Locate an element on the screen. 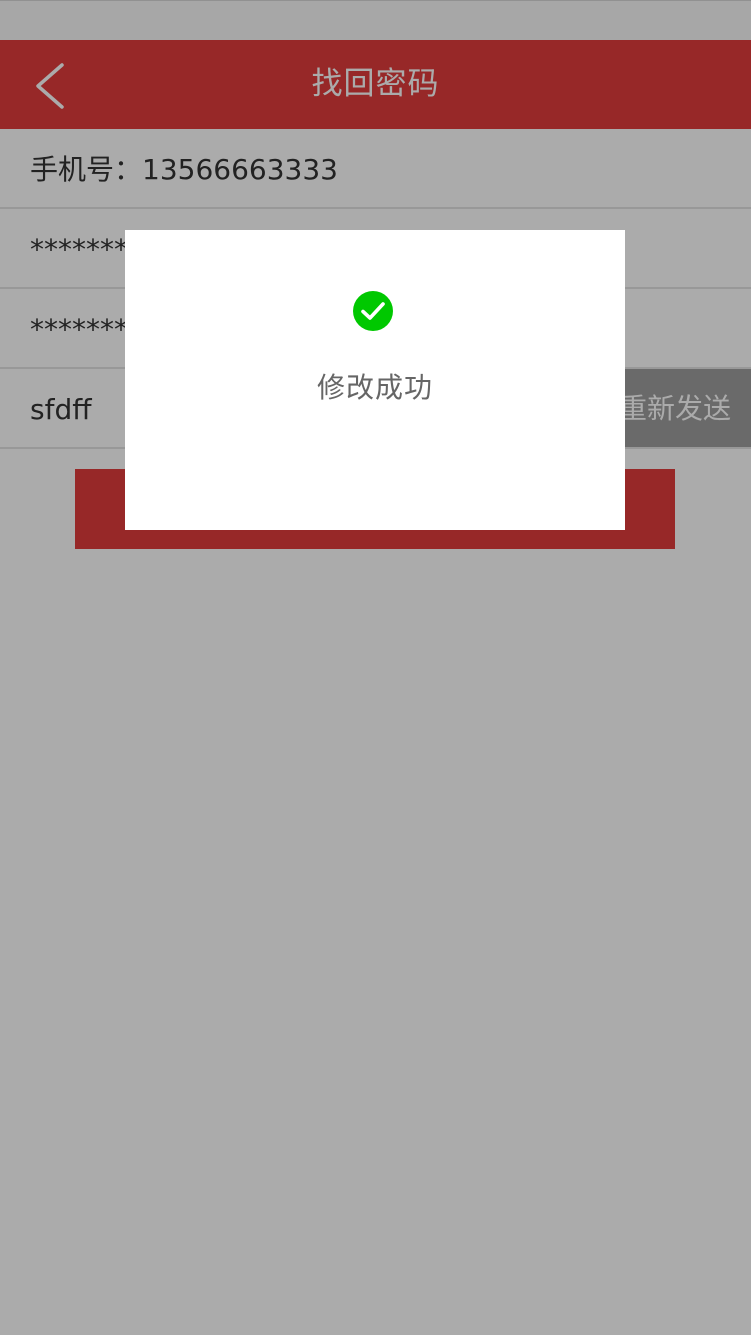 The height and width of the screenshot is (1335, 751). success-message: 修改成功 is located at coordinates (374, 387).